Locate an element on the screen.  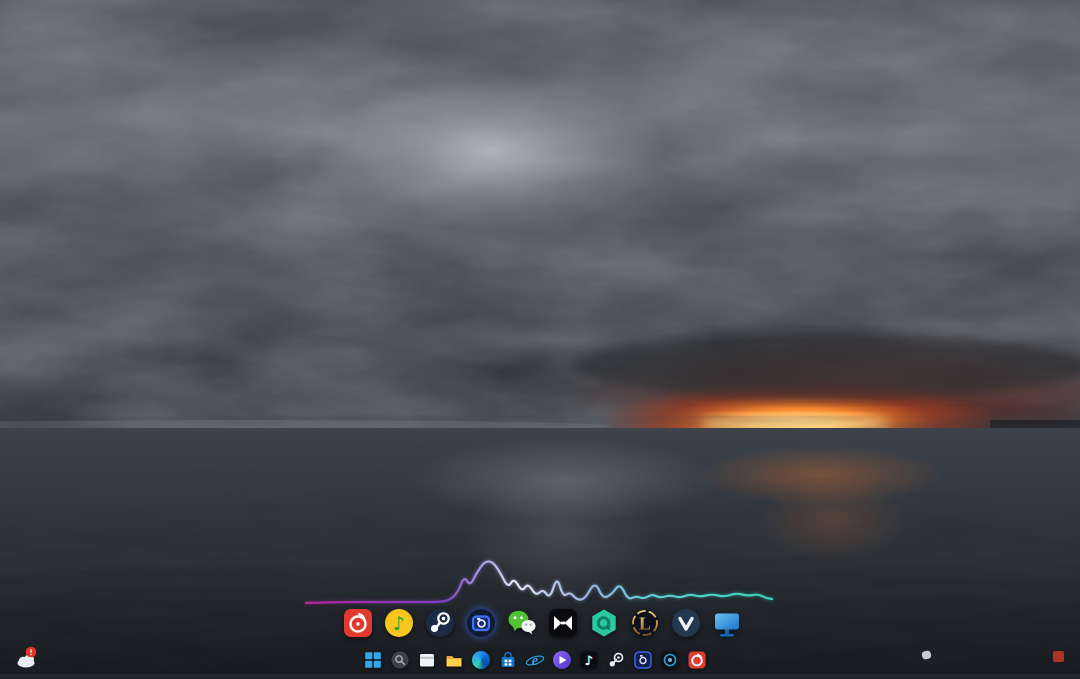
search-icon is located at coordinates (400, 660).